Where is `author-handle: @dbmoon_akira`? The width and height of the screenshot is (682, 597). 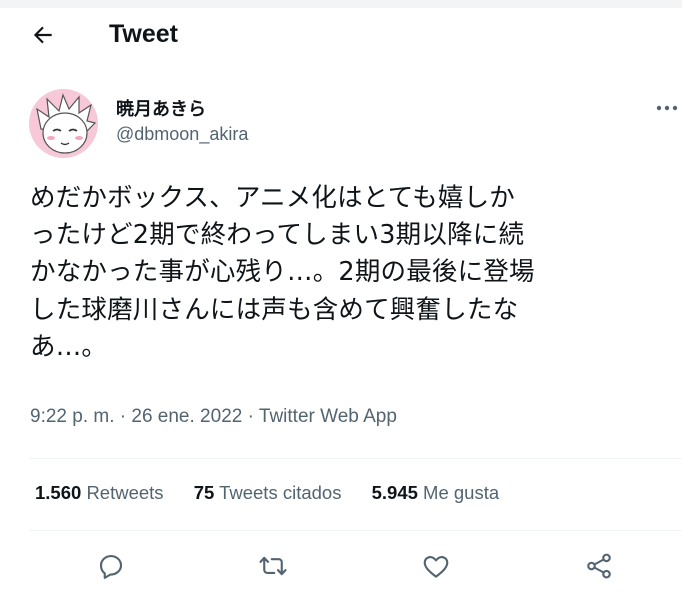
author-handle: @dbmoon_akira is located at coordinates (182, 134).